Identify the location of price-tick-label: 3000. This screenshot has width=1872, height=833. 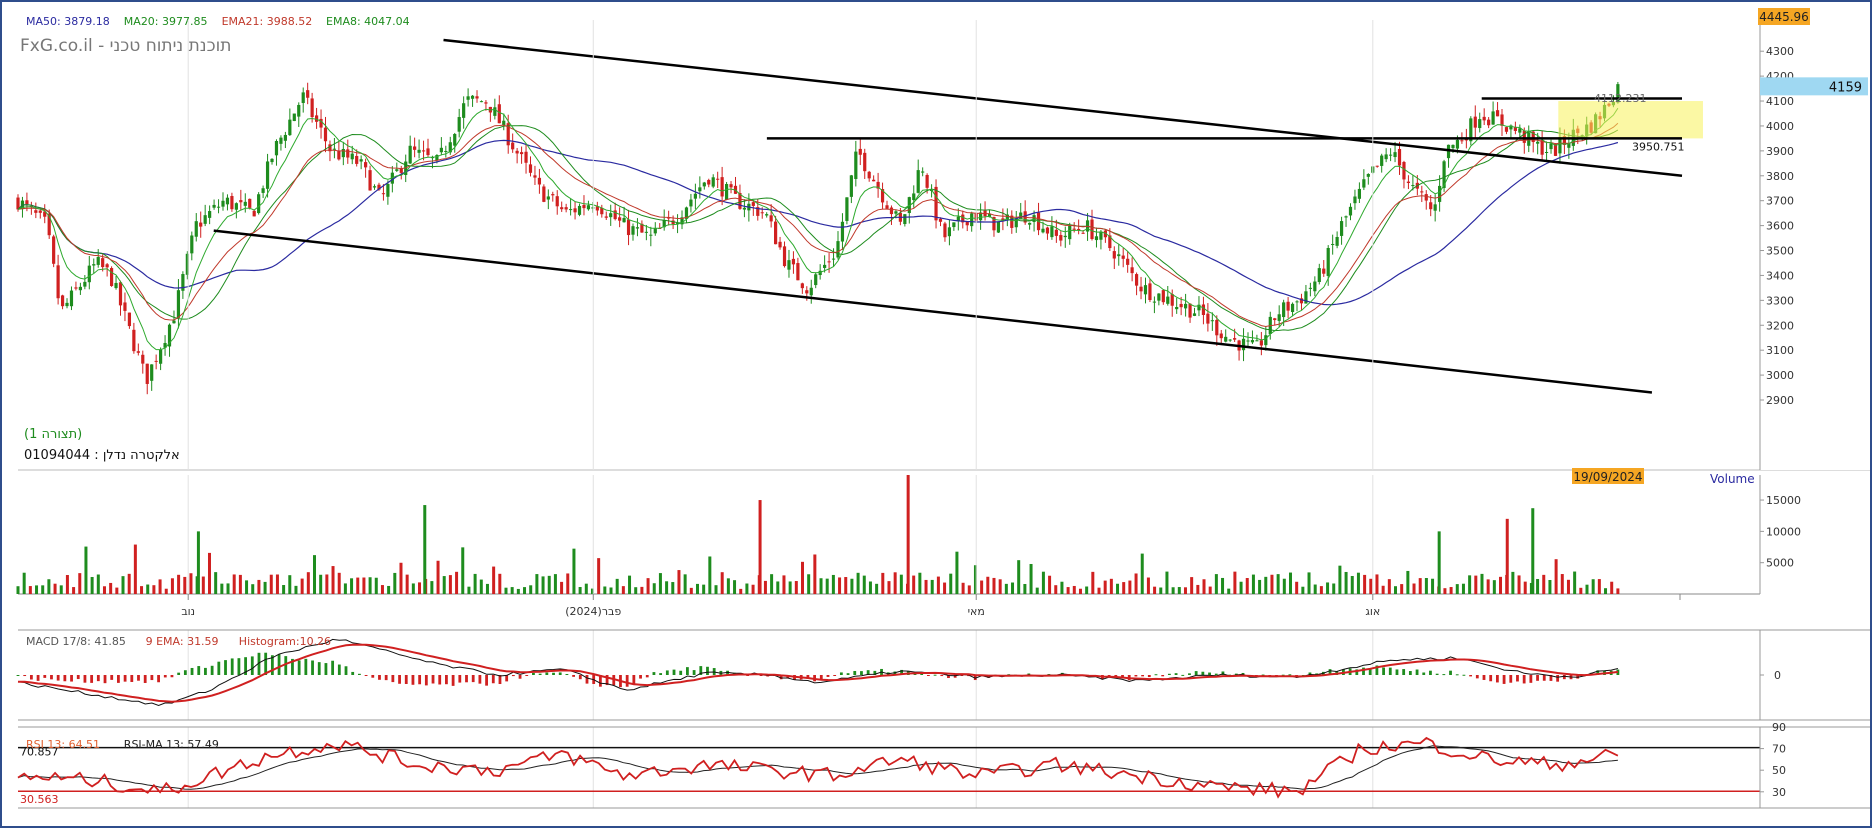
(1780, 375).